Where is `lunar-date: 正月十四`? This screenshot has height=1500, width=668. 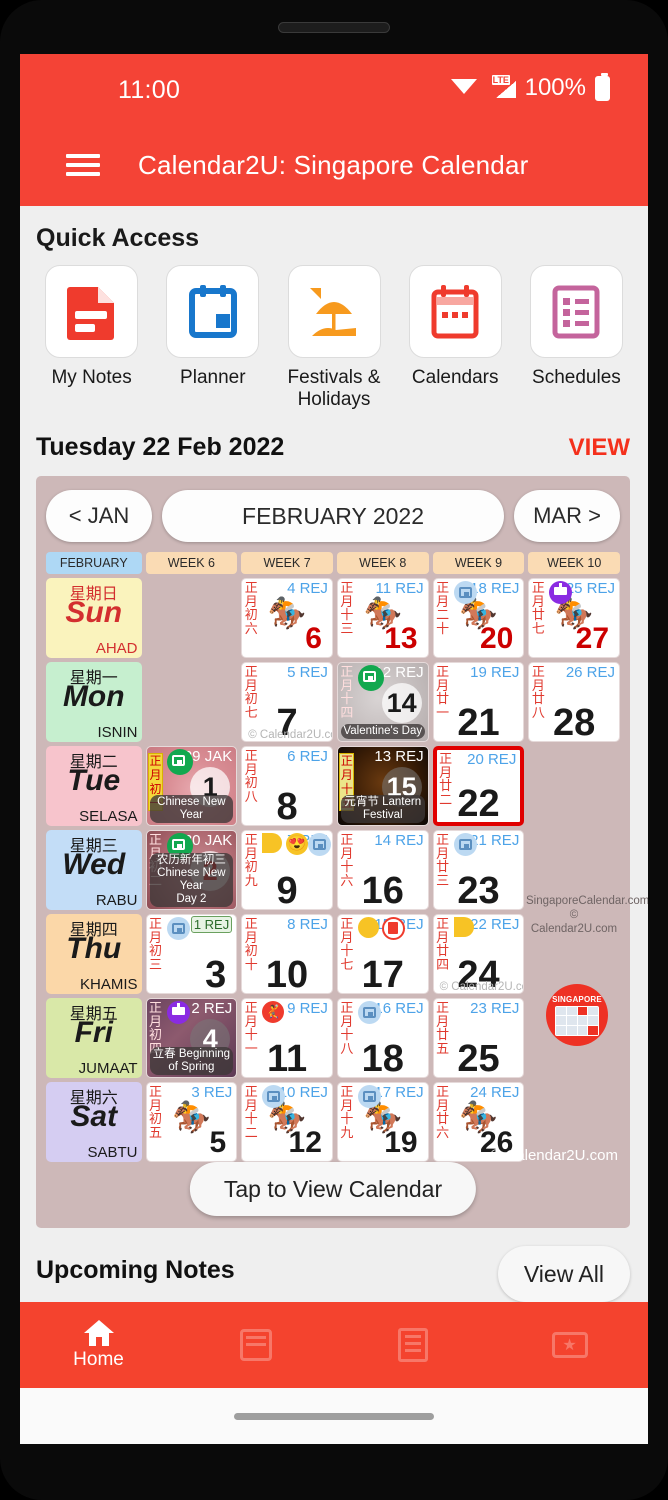
lunar-date: 正月十四 is located at coordinates (346, 692).